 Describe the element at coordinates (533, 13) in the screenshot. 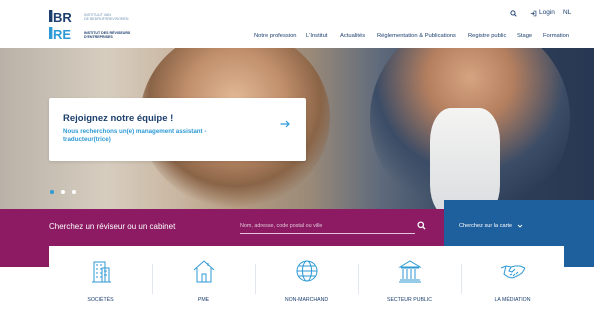

I see `login-icon` at that location.